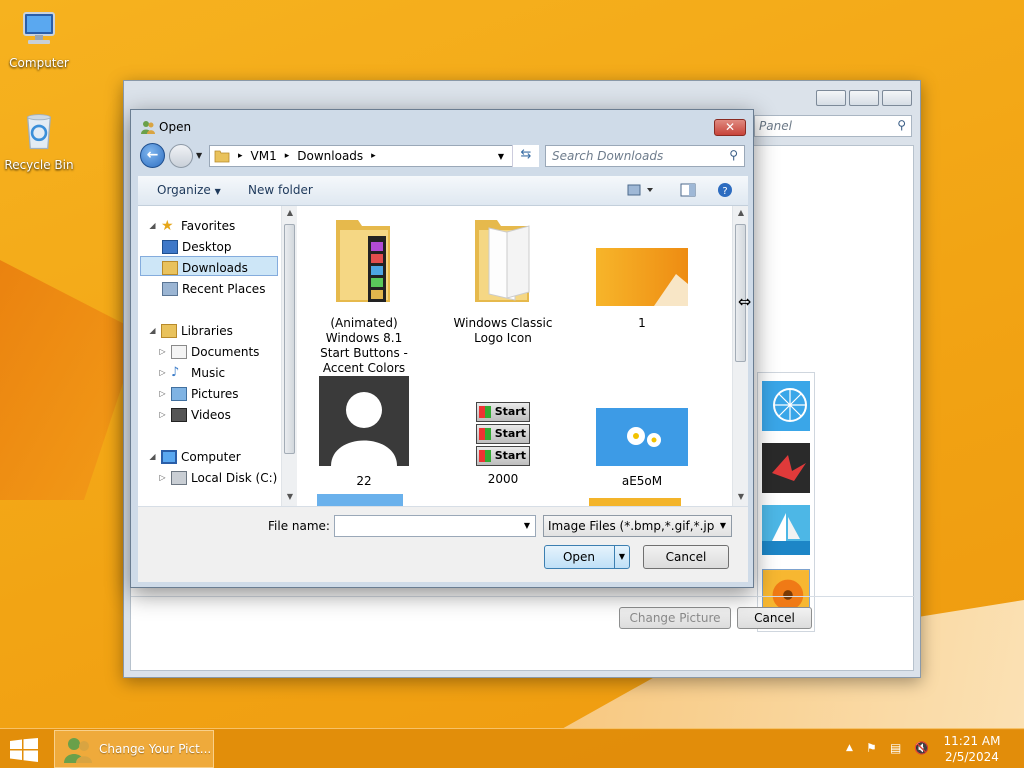 The height and width of the screenshot is (768, 1024). What do you see at coordinates (523, 596) in the screenshot?
I see `separator` at bounding box center [523, 596].